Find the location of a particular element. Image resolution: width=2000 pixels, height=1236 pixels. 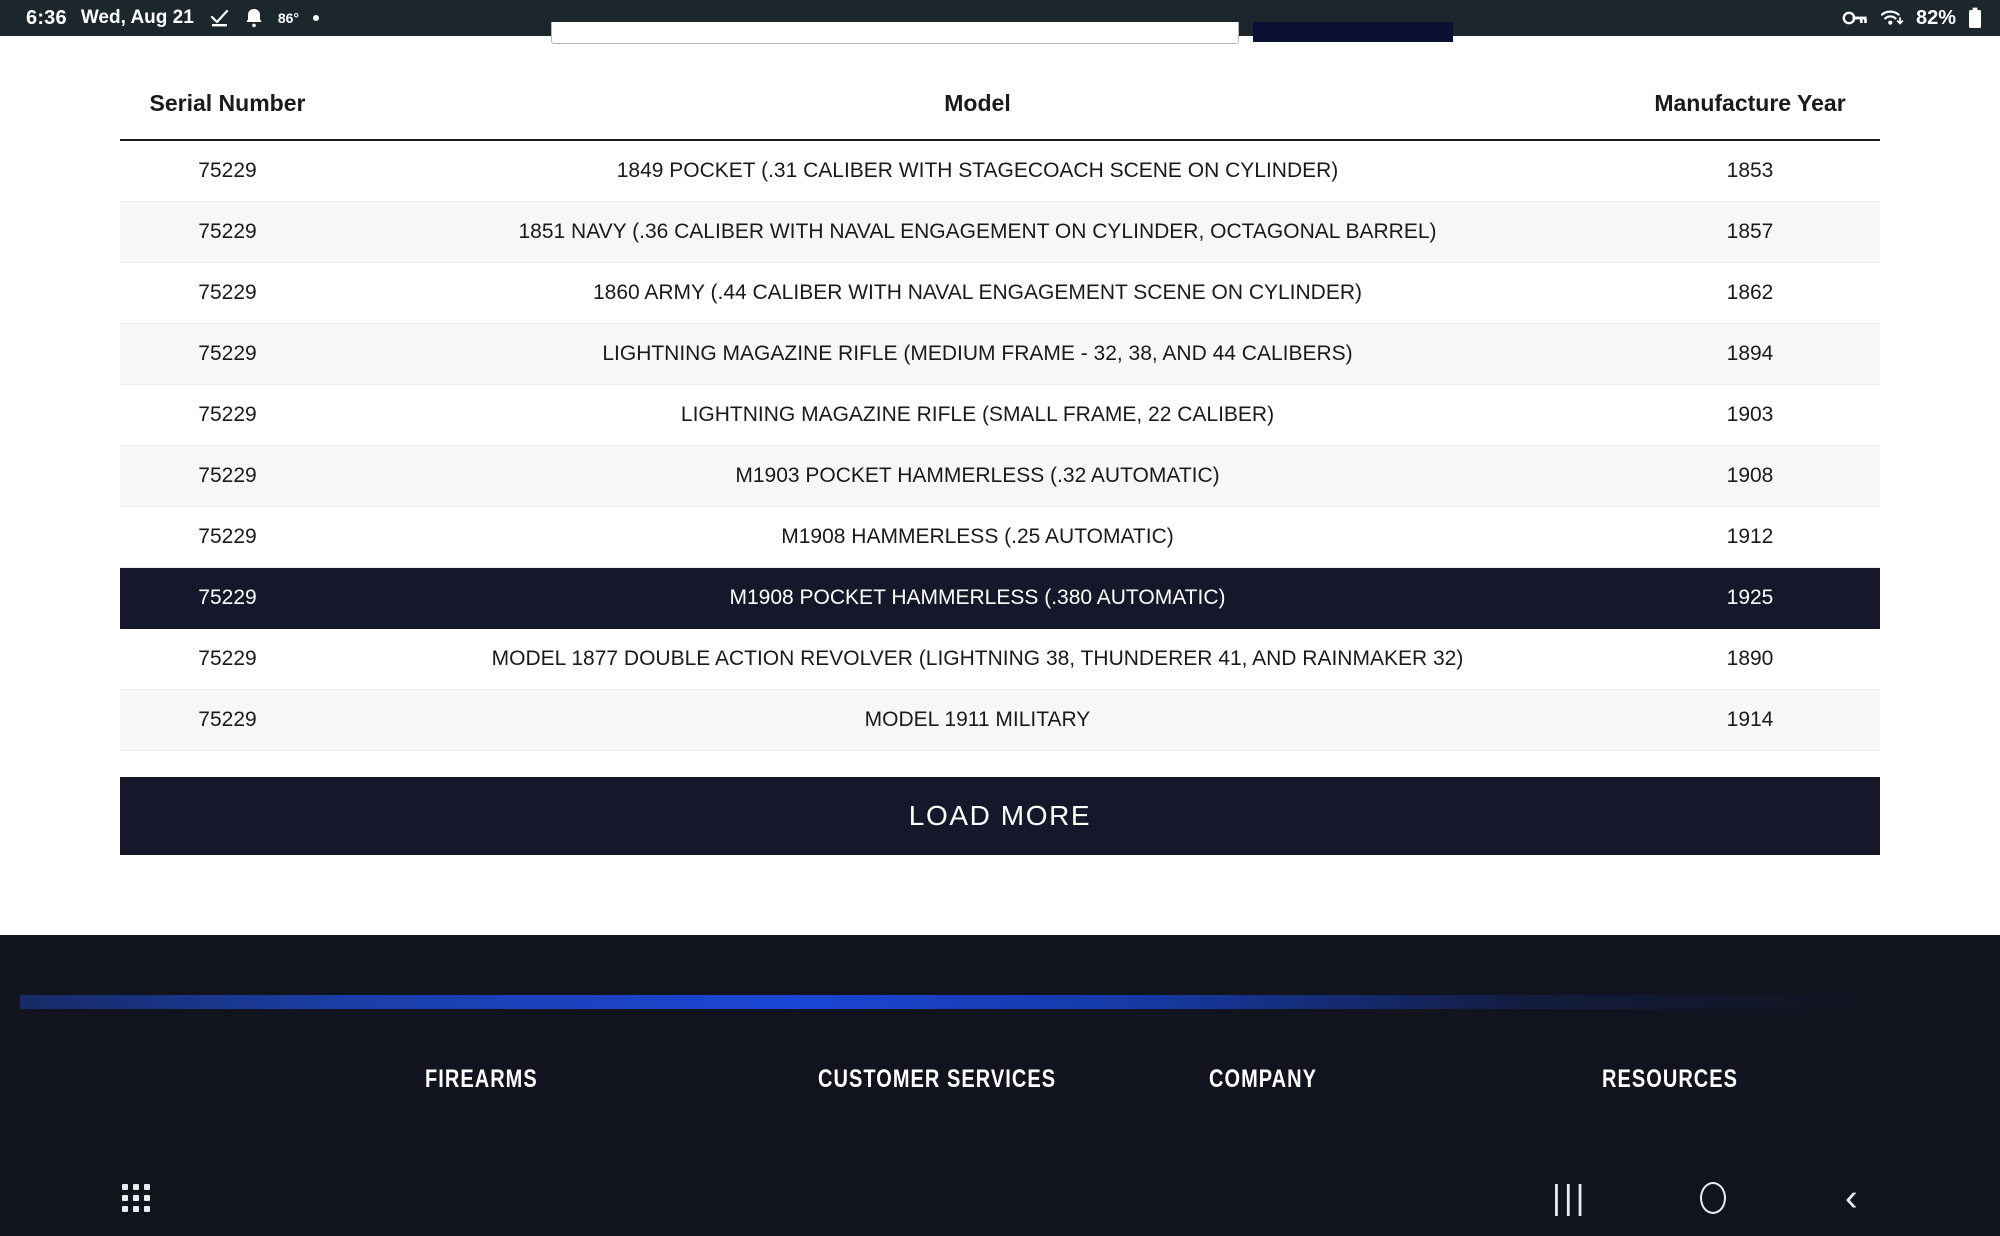

table-header-row: Serial Number Model Manufacture Year is located at coordinates (1000, 99).